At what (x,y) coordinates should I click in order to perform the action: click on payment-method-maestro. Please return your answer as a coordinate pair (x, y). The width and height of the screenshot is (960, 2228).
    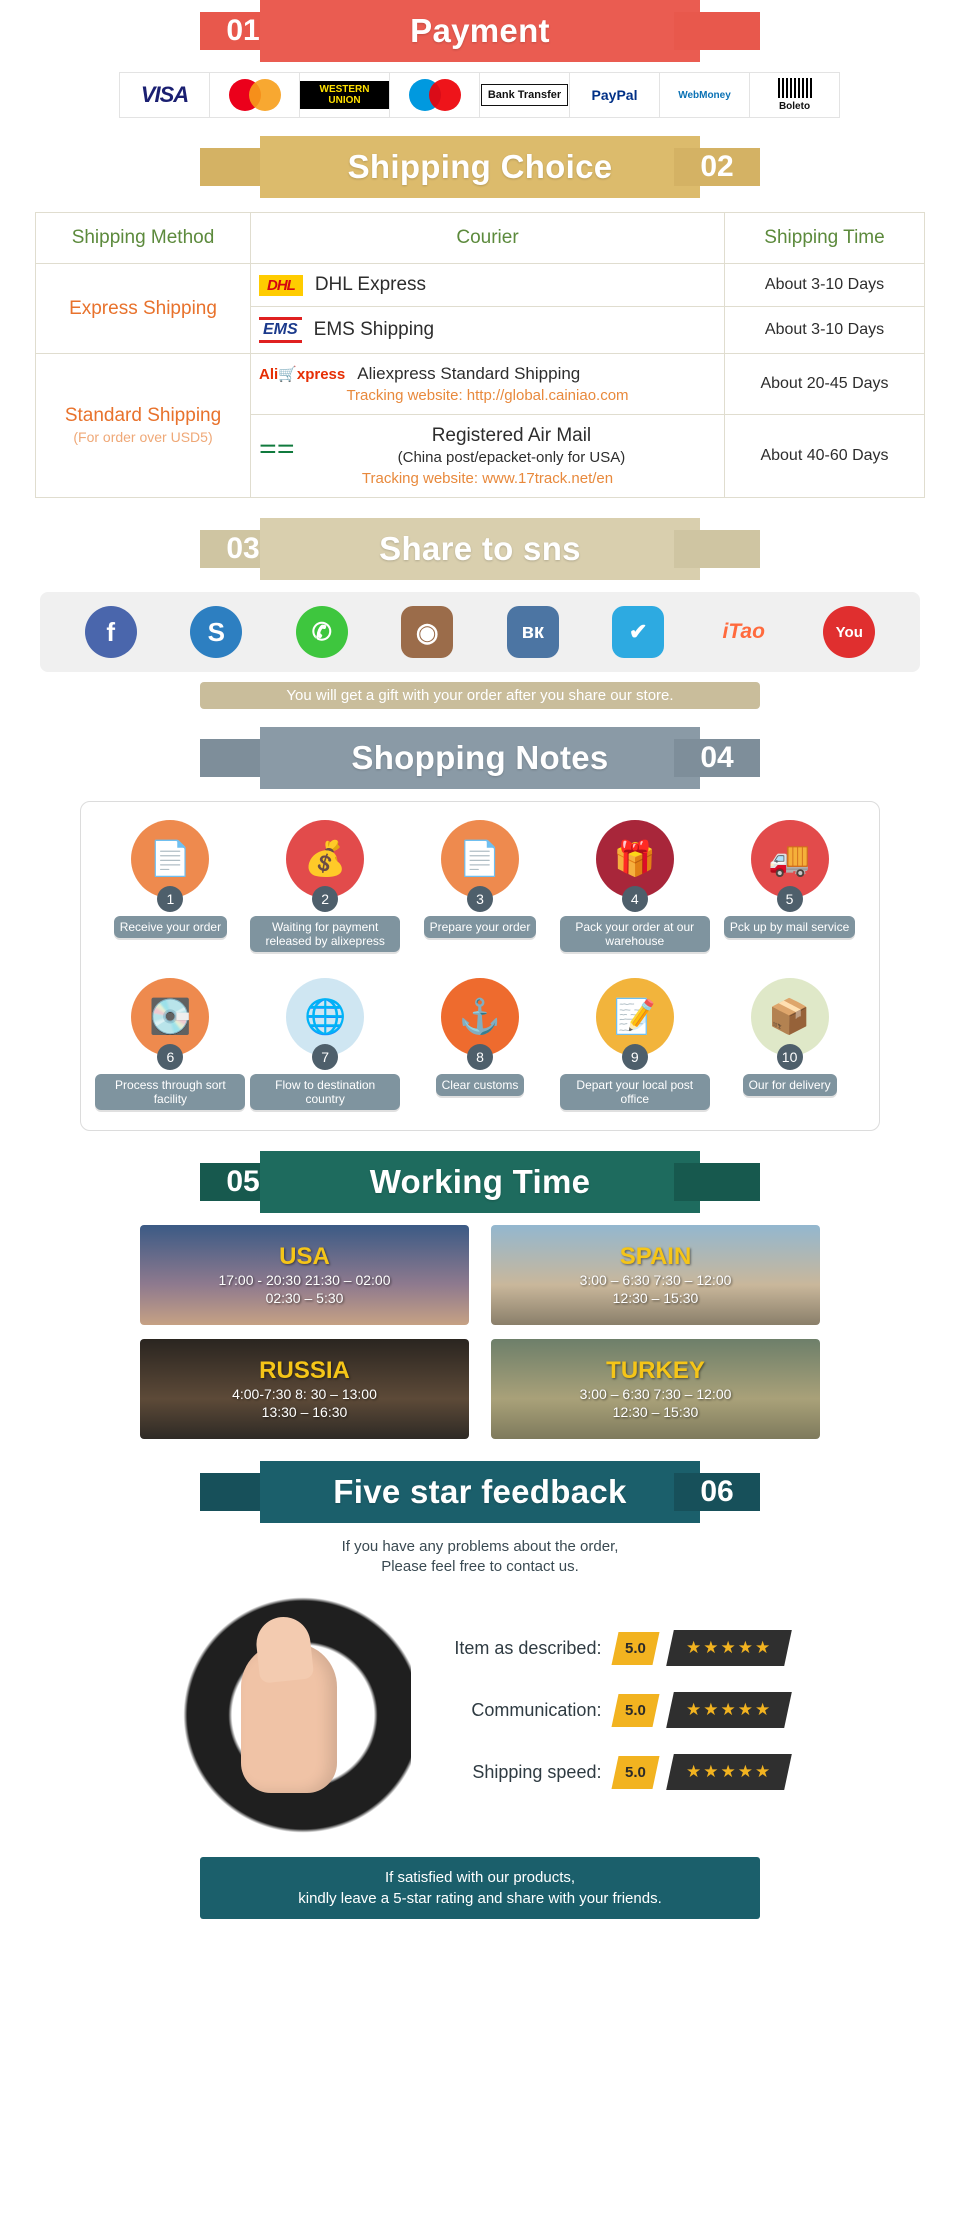
    Looking at the image, I should click on (434, 95).